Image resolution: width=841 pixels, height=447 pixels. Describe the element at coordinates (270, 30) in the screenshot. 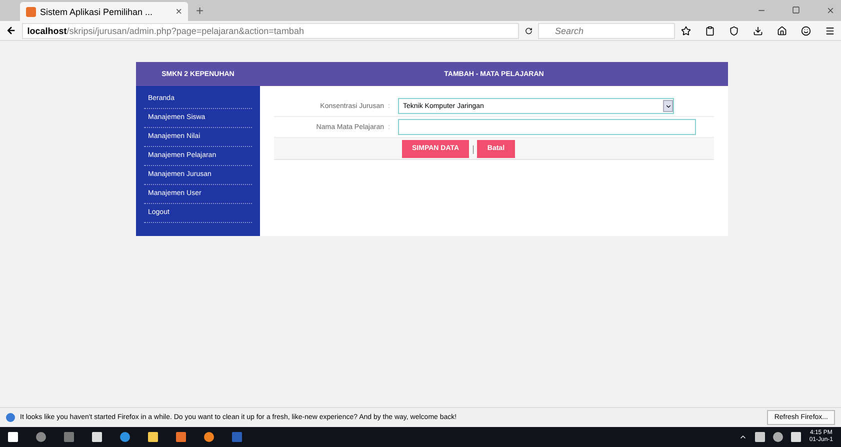

I see `address-field: localhost/skripsi/jurusan/admin.php?page=pelajaran&action=tambah` at that location.